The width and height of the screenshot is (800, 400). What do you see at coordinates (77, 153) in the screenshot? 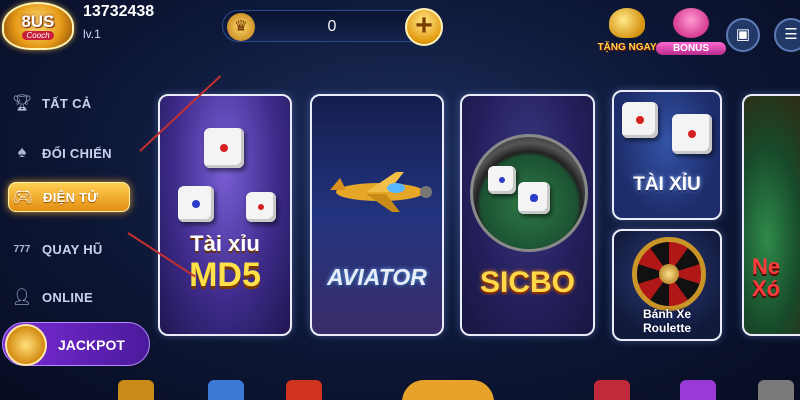
I see `sidebar-item-label: ĐỐI CHIẾN` at bounding box center [77, 153].